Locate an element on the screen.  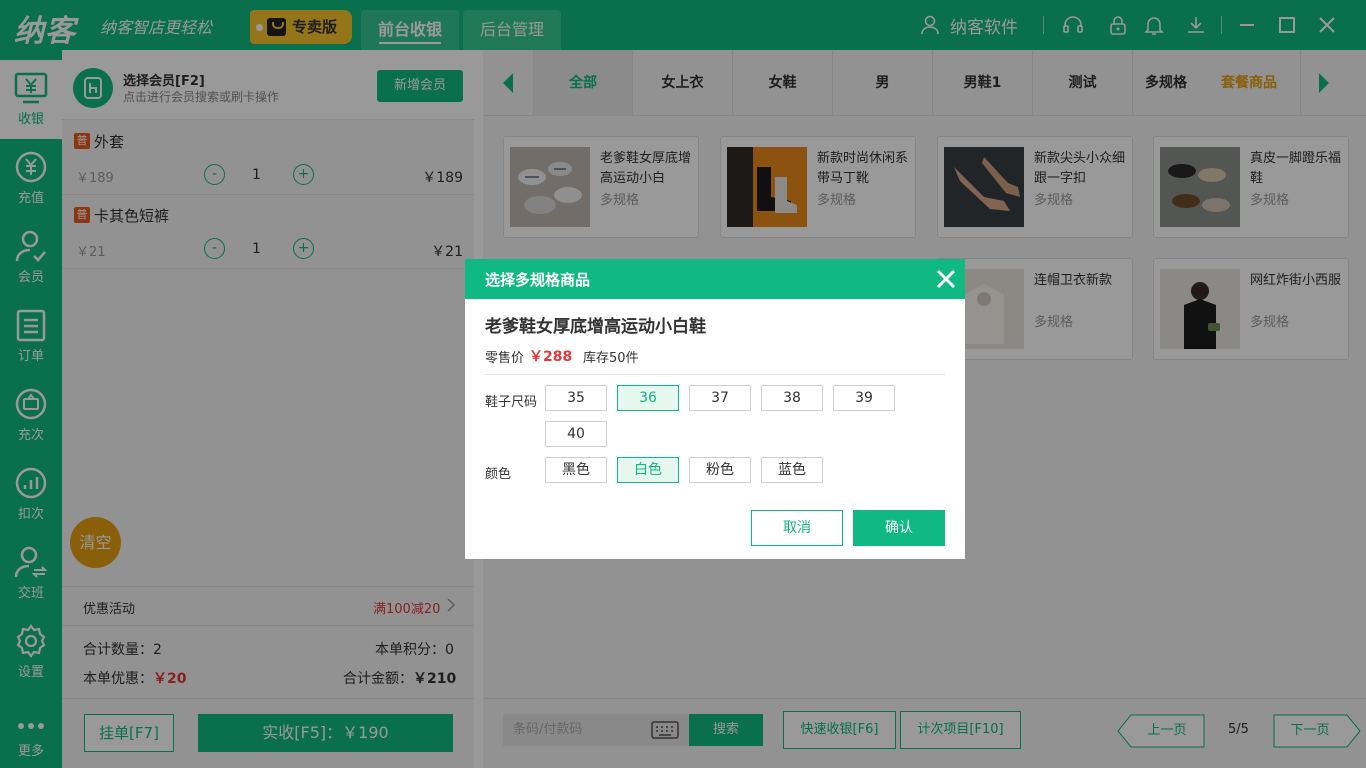
price-value: ￥288 is located at coordinates (551, 357).